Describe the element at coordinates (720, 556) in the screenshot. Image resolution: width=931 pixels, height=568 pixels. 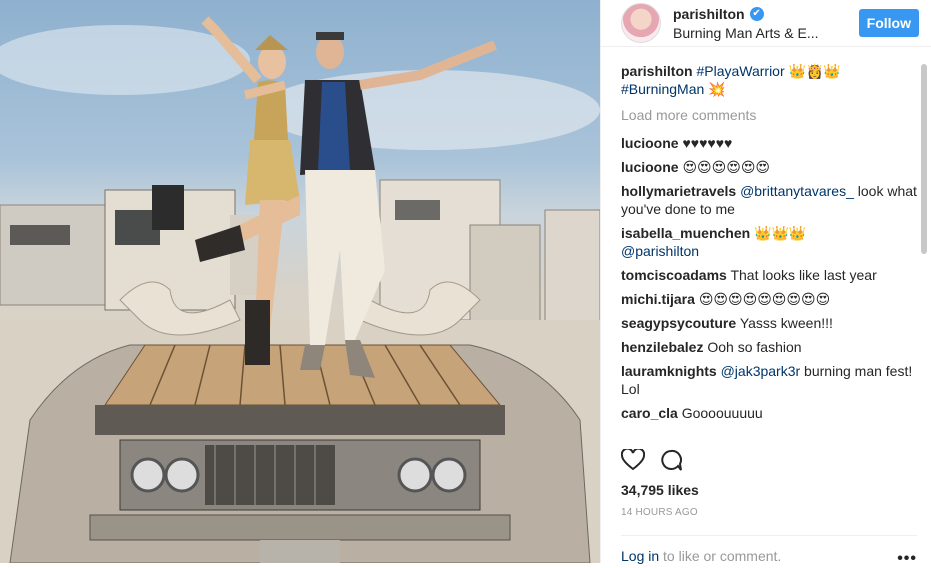
I see `login-prompt: to like or comment.` at that location.